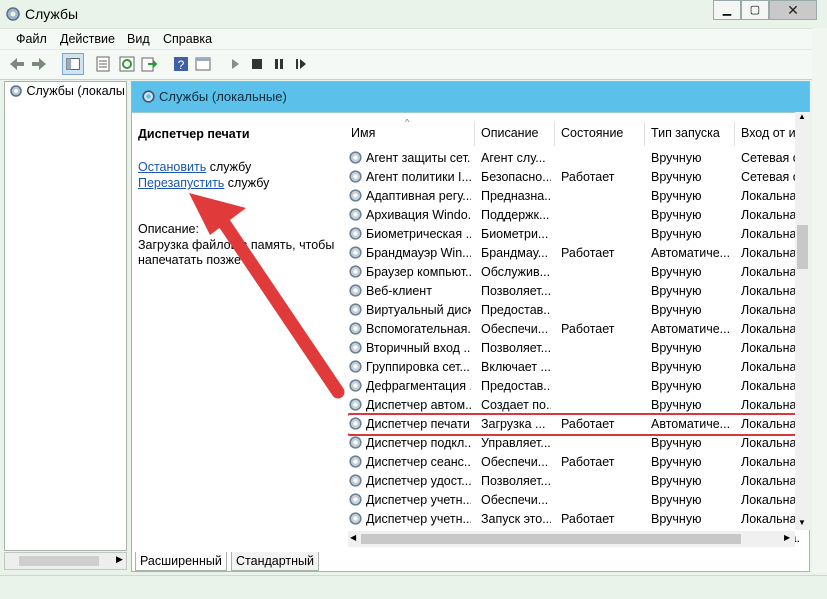 This screenshot has height=599, width=827. Describe the element at coordinates (87, 39) in the screenshot. I see `menu-action: Действие` at that location.